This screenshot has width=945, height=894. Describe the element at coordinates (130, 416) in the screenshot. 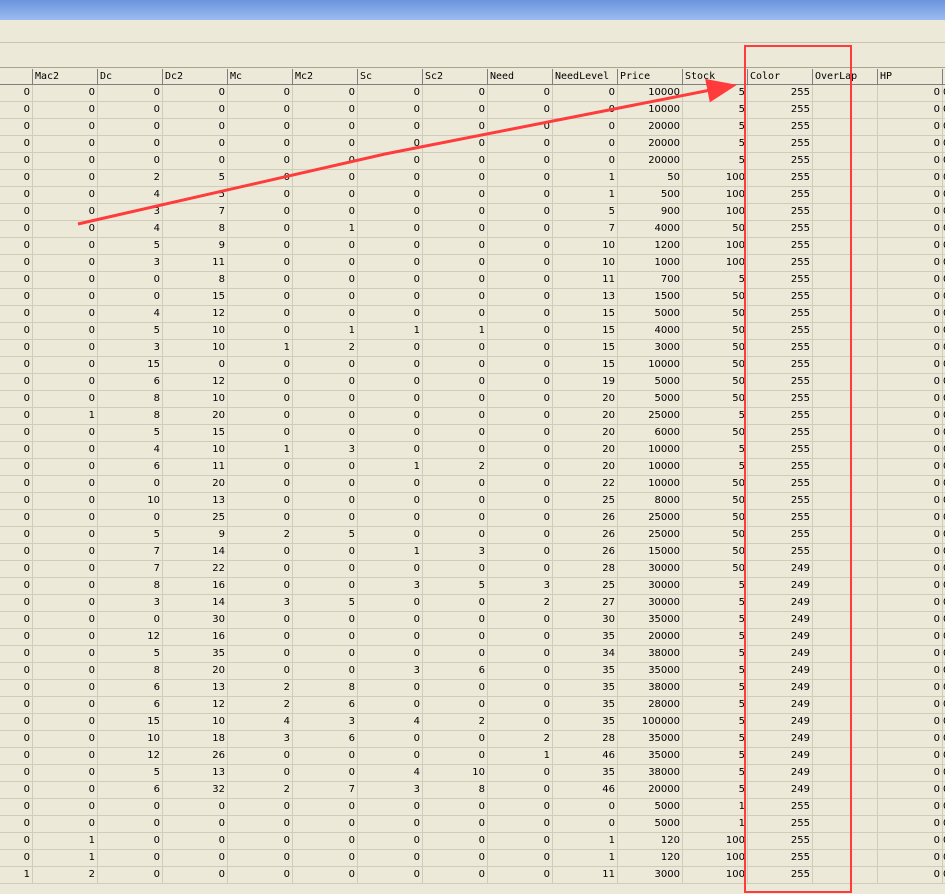

I see `table-cell: 8` at that location.